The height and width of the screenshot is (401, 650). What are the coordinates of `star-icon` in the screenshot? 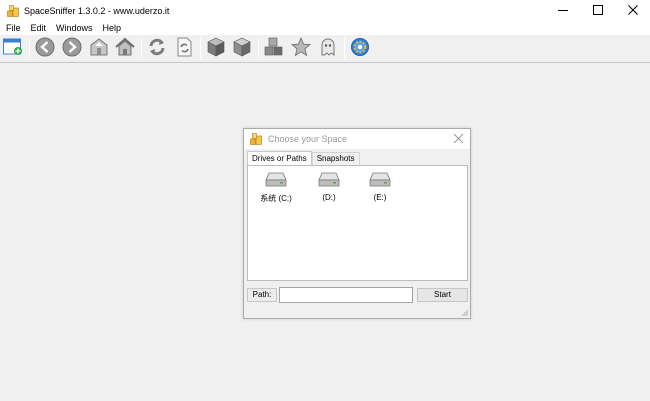 It's located at (301, 47).